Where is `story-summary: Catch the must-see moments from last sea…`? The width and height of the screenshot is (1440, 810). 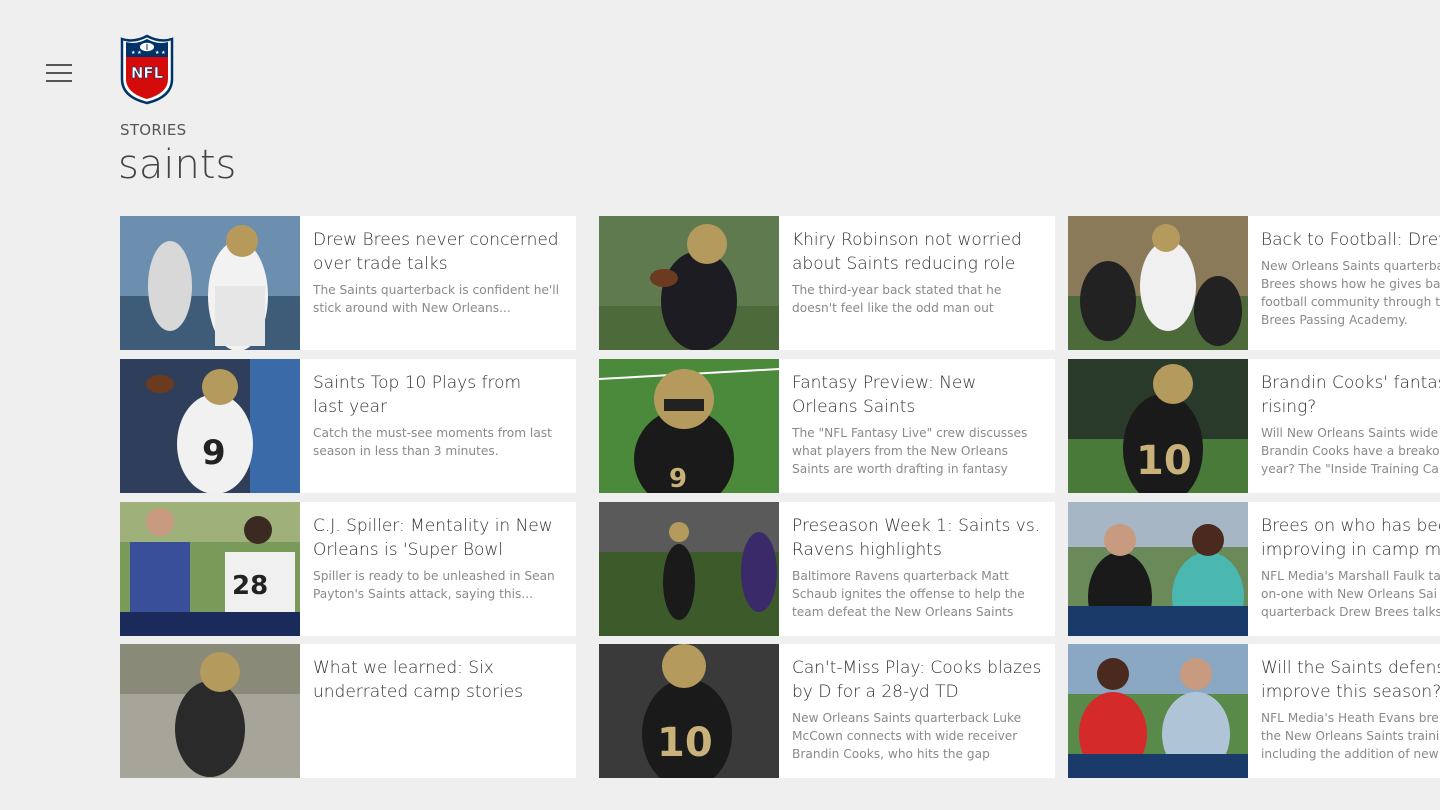 story-summary: Catch the must-see moments from last sea… is located at coordinates (432, 442).